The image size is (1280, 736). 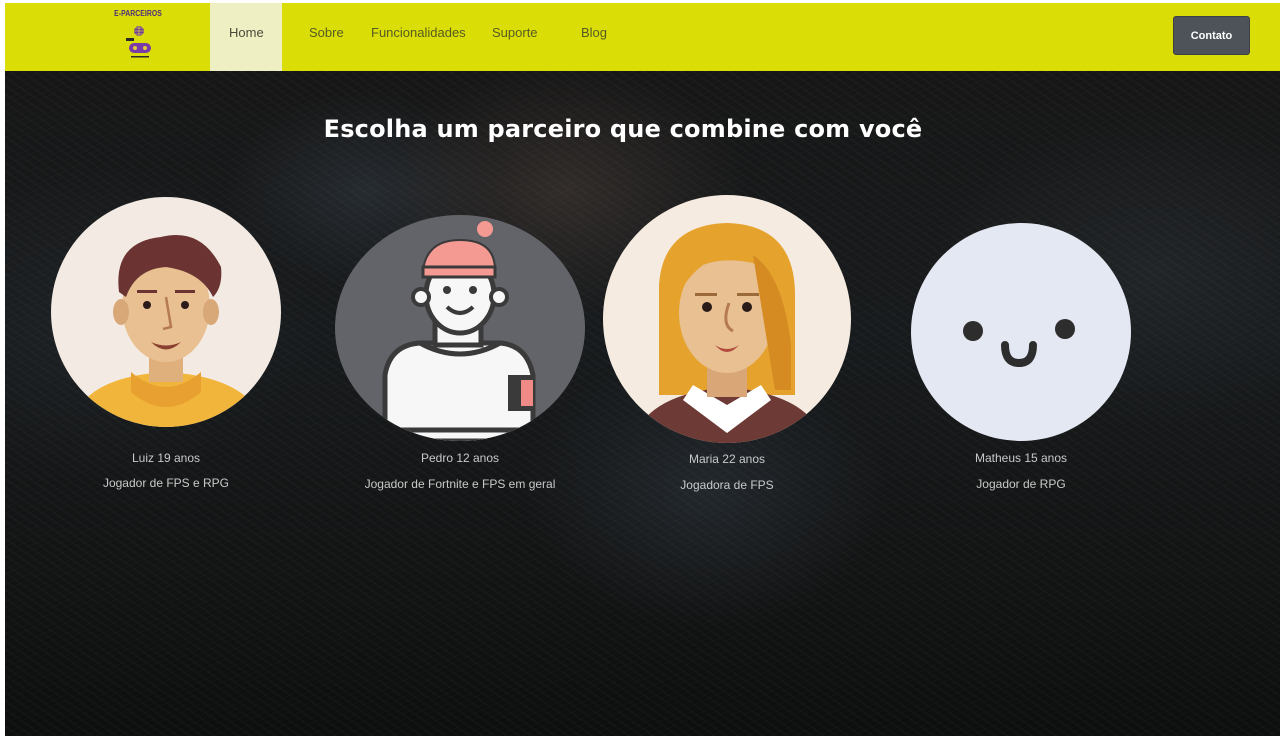 I want to click on contact-button: Contato, so click(x=1211, y=35).